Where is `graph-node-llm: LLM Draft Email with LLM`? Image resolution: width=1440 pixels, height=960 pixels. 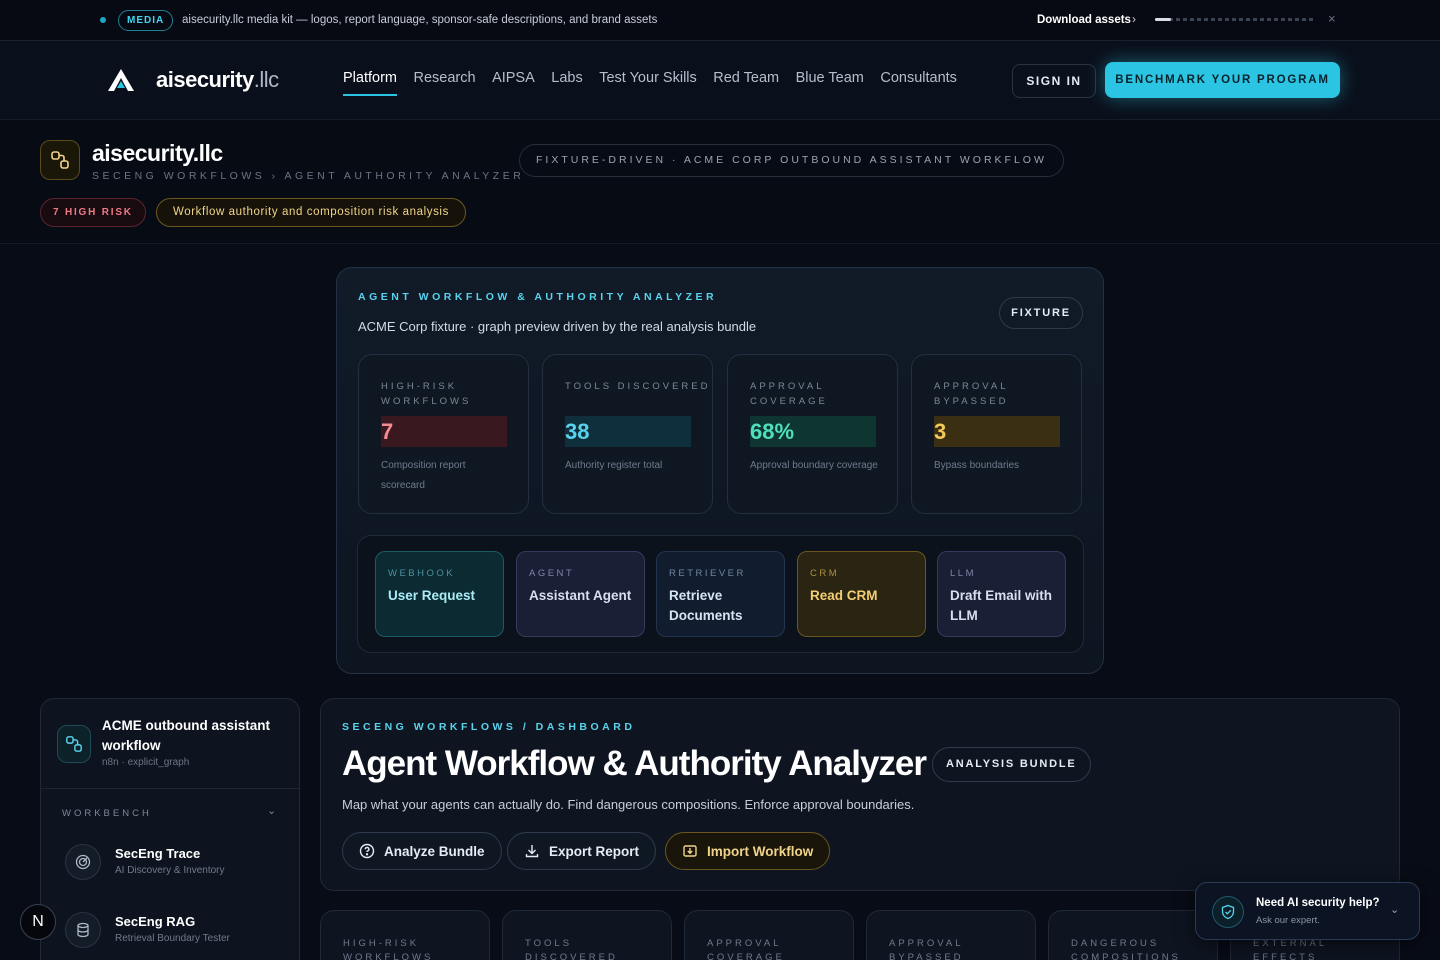 graph-node-llm: LLM Draft Email with LLM is located at coordinates (1001, 594).